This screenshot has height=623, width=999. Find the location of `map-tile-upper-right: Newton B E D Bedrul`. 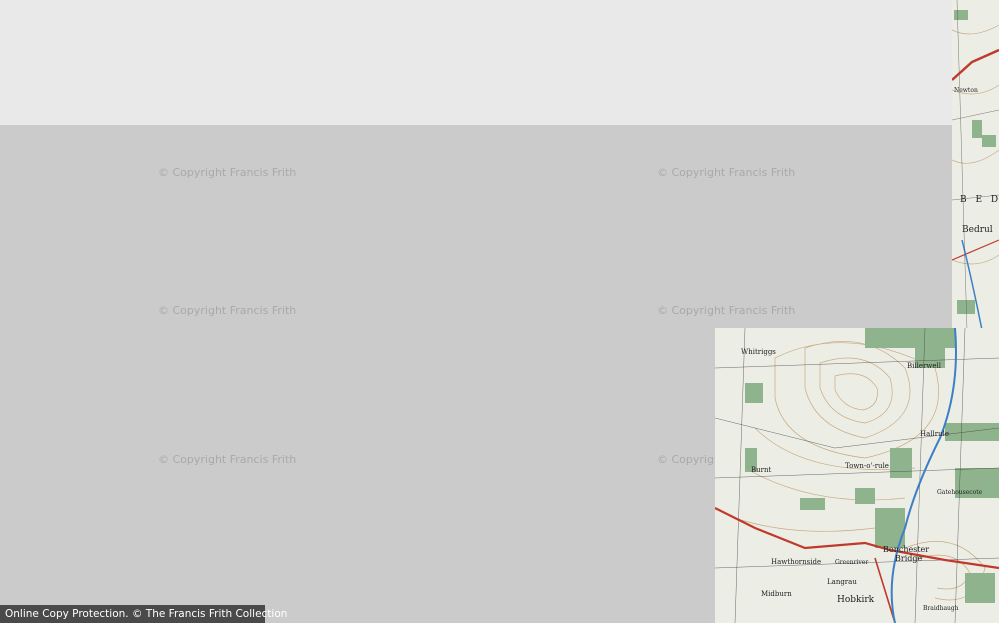

map-tile-upper-right: Newton B E D Bedrul is located at coordinates (975, 165).